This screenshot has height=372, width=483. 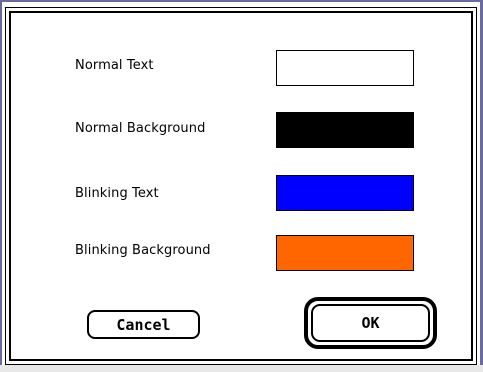 What do you see at coordinates (241, 368) in the screenshot?
I see `window-bottom-edge` at bounding box center [241, 368].